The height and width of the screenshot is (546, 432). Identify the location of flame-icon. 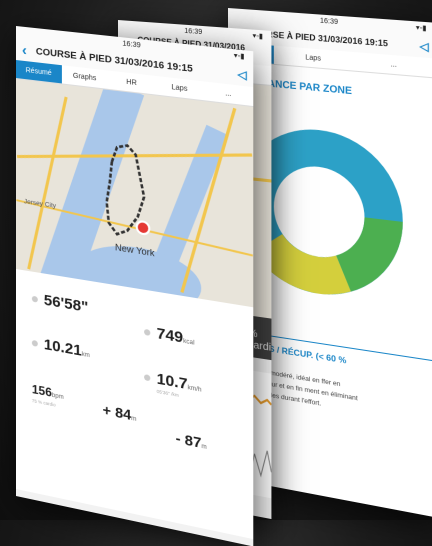
(147, 332).